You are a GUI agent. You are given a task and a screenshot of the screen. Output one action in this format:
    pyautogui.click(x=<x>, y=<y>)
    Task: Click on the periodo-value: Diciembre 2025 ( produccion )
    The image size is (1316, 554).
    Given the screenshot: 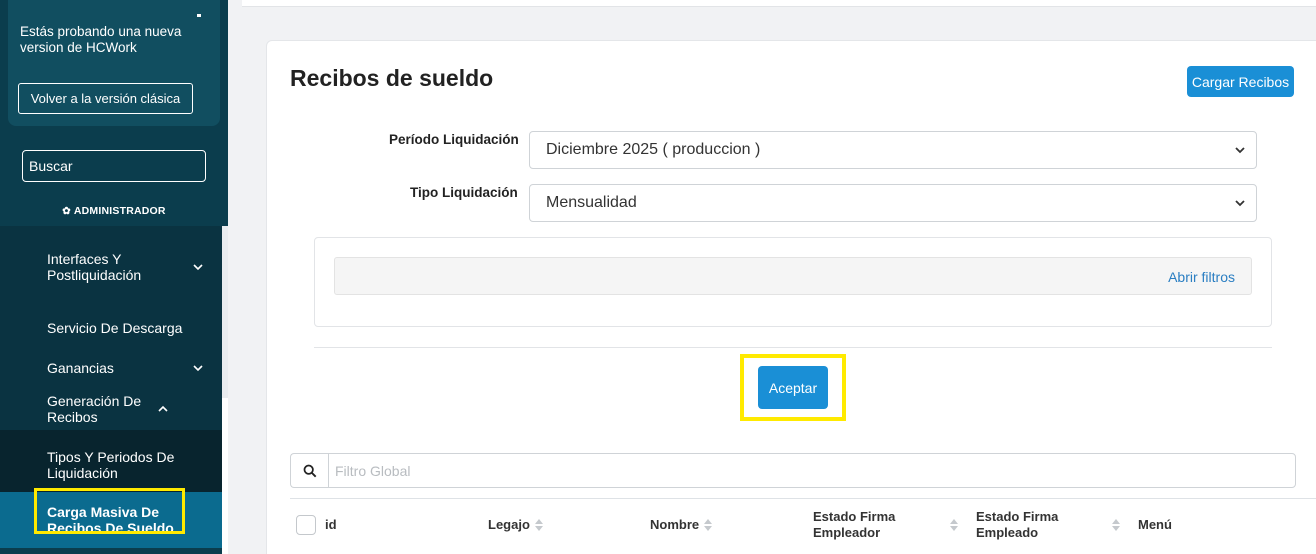 What is the action you would take?
    pyautogui.click(x=653, y=149)
    